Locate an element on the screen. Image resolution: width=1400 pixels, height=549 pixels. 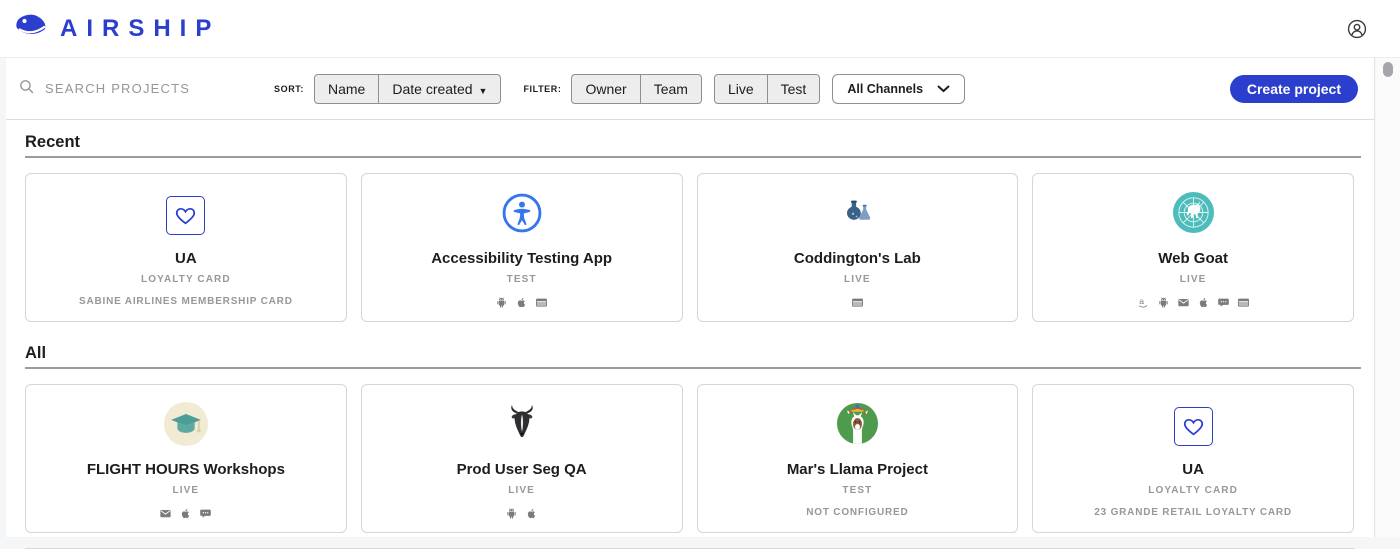
brand-name: AIRSHIP is located at coordinates (140, 28).